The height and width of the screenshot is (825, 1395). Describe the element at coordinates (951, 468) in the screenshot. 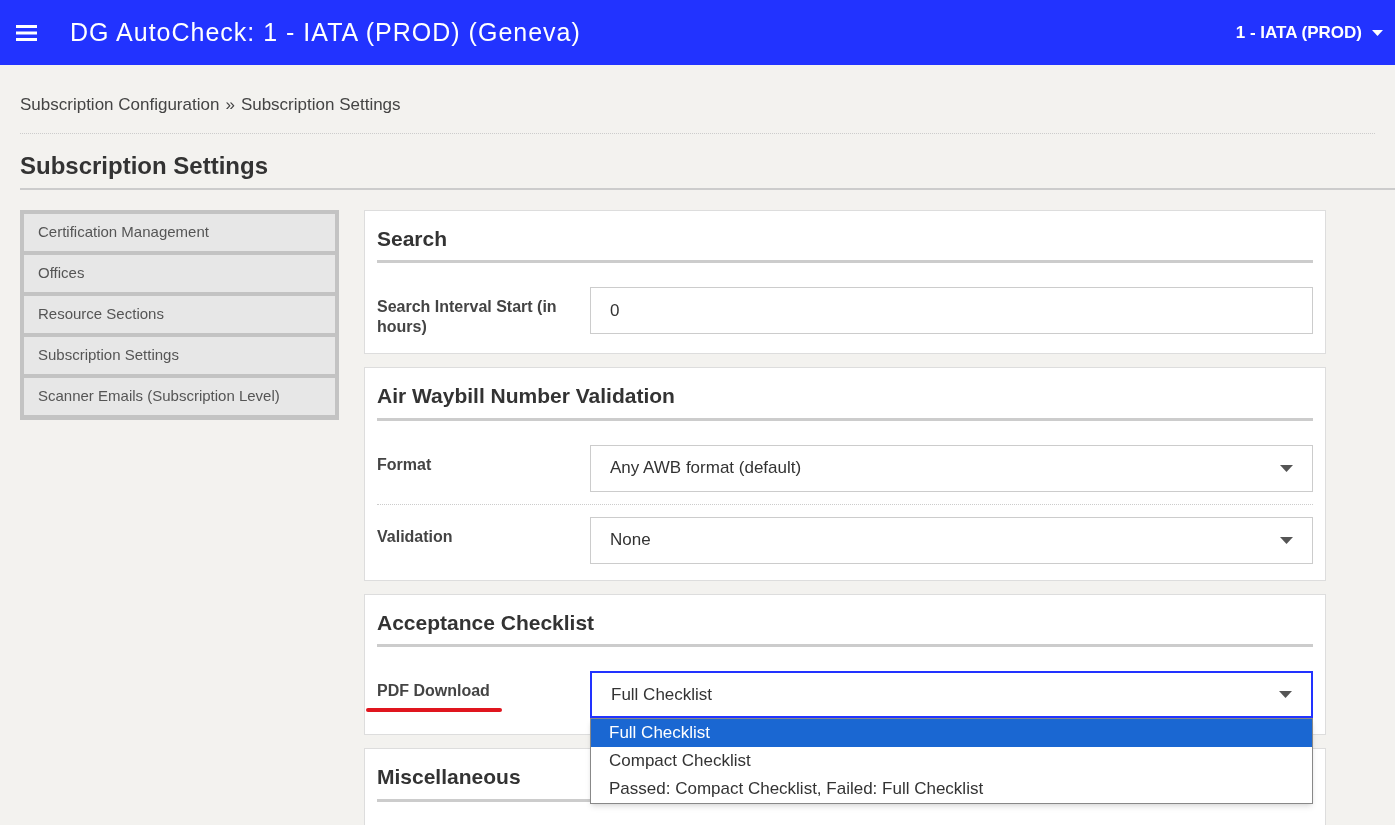

I see `dropdown-field: Any AWB format (default)` at that location.